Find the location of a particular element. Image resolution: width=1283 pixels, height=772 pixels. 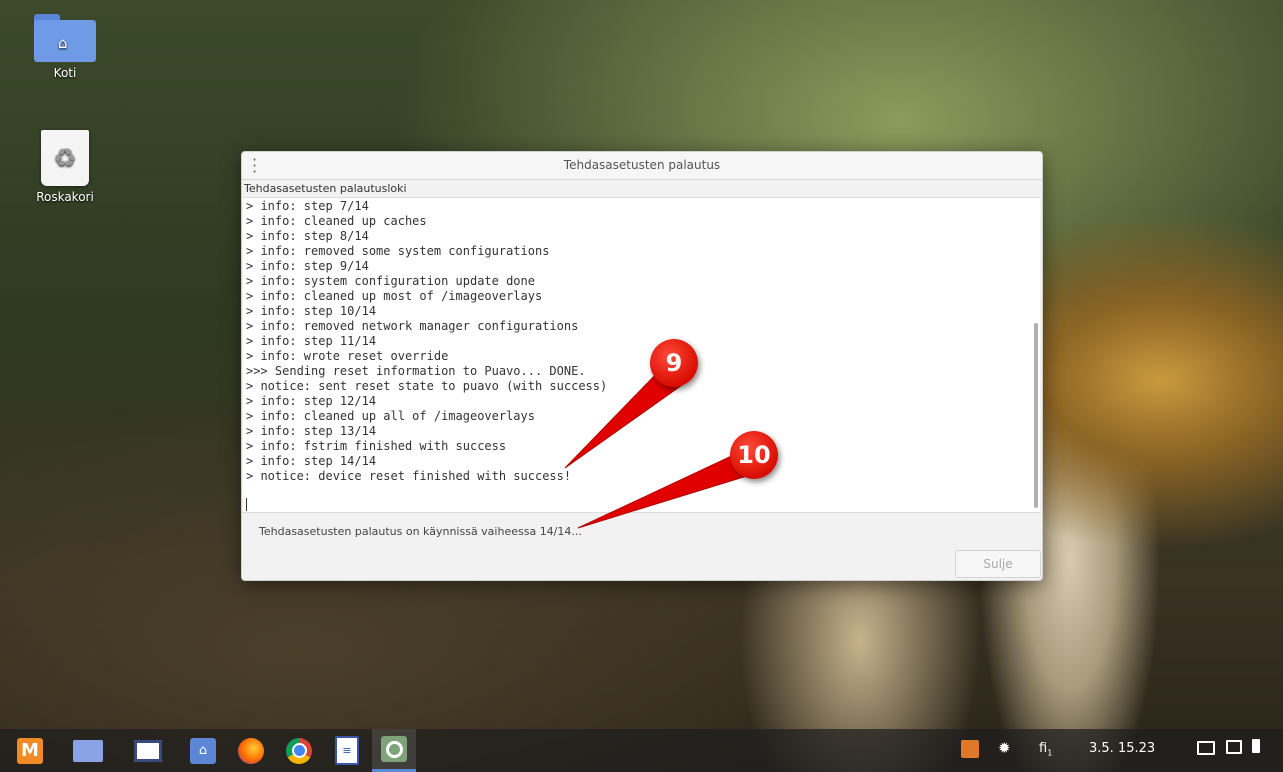

puavo-tray-icon is located at coordinates (970, 749).